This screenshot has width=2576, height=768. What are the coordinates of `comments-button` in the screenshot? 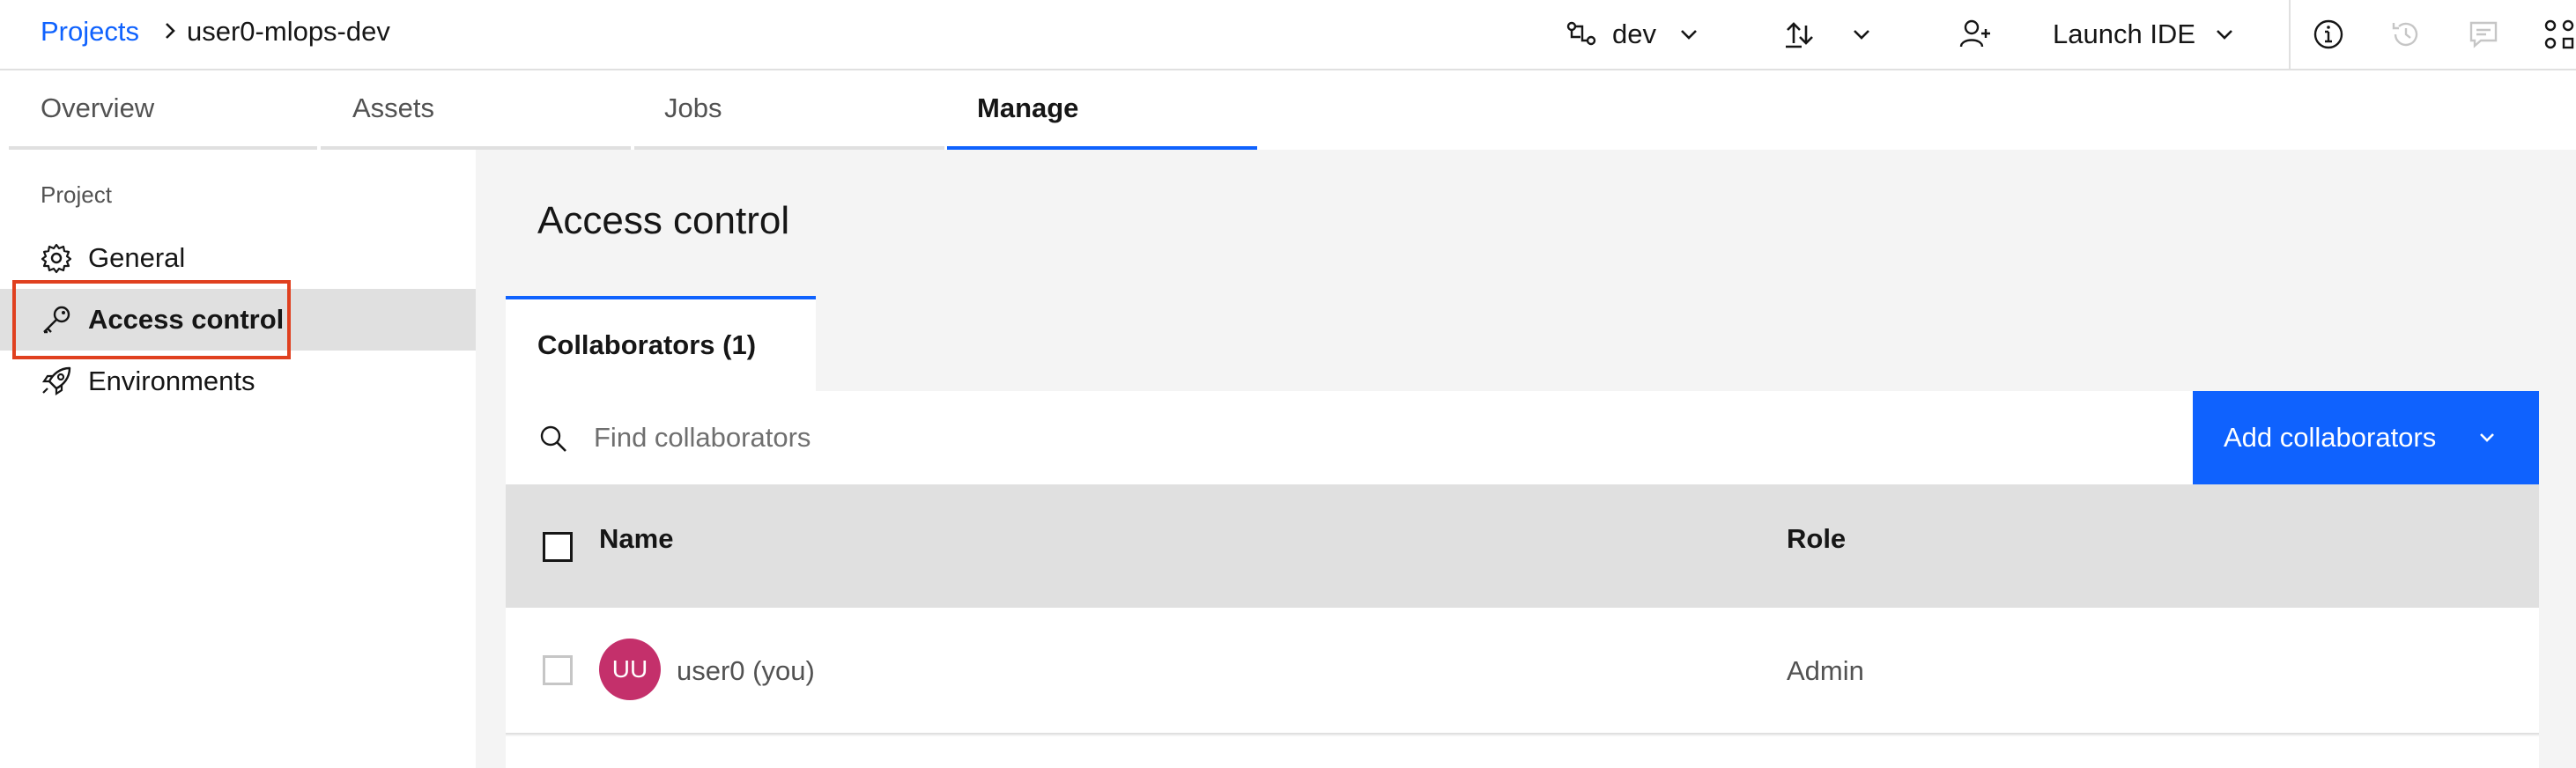 It's located at (2483, 34).